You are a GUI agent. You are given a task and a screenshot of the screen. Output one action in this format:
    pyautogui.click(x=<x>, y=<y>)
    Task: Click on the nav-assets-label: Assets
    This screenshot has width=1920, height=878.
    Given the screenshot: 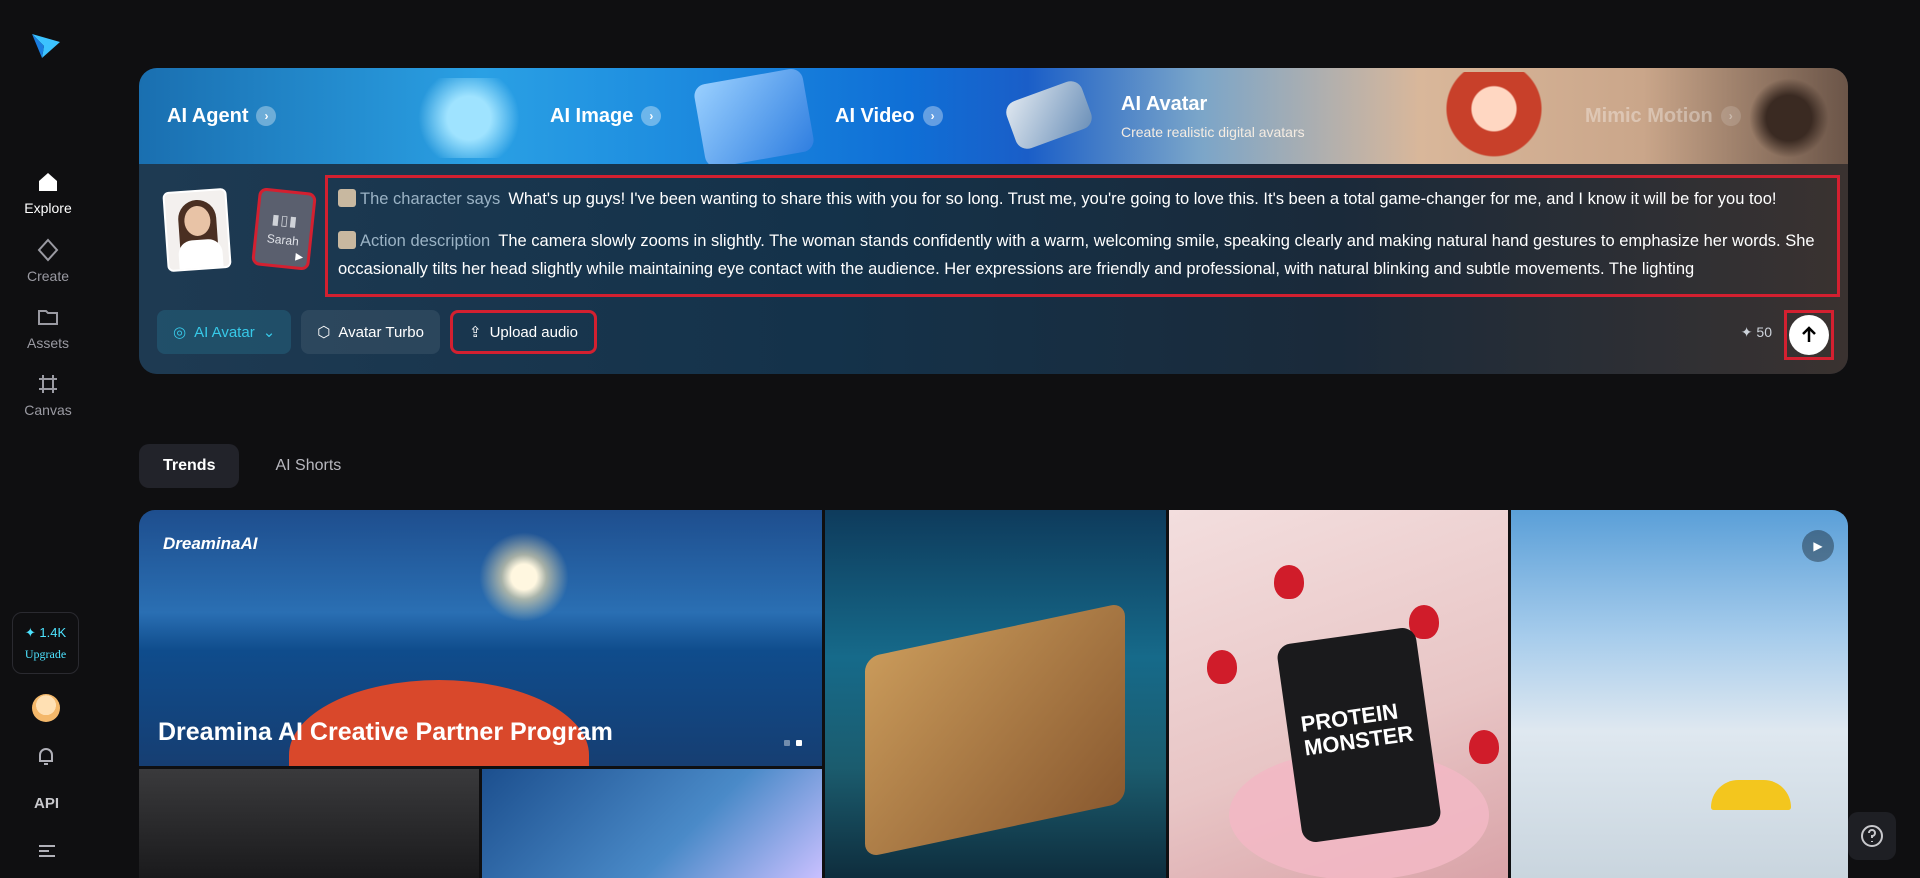 What is the action you would take?
    pyautogui.click(x=47, y=343)
    